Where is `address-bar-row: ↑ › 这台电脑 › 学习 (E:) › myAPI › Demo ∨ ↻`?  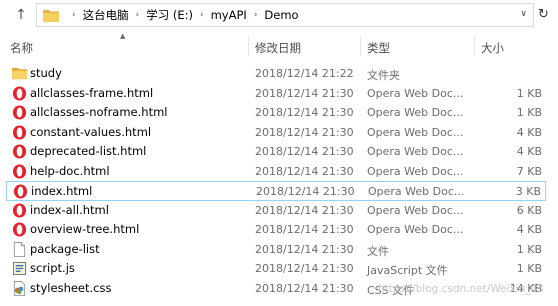
address-bar-row: ↑ › 这台电脑 › 学习 (E:) › myAPI › Demo ∨ ↻ is located at coordinates (279, 15).